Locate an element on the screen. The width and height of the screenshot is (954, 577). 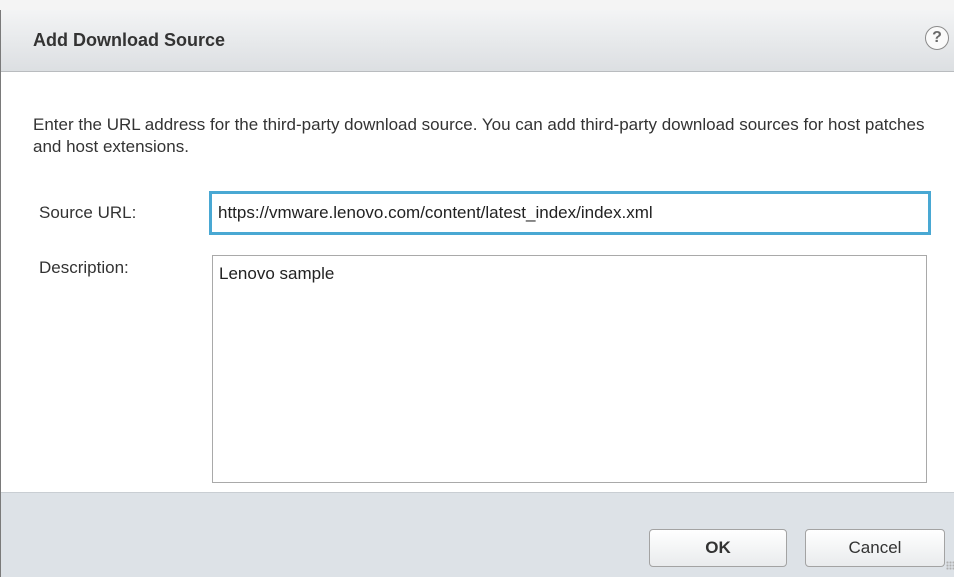
help-icon: ? is located at coordinates (937, 38).